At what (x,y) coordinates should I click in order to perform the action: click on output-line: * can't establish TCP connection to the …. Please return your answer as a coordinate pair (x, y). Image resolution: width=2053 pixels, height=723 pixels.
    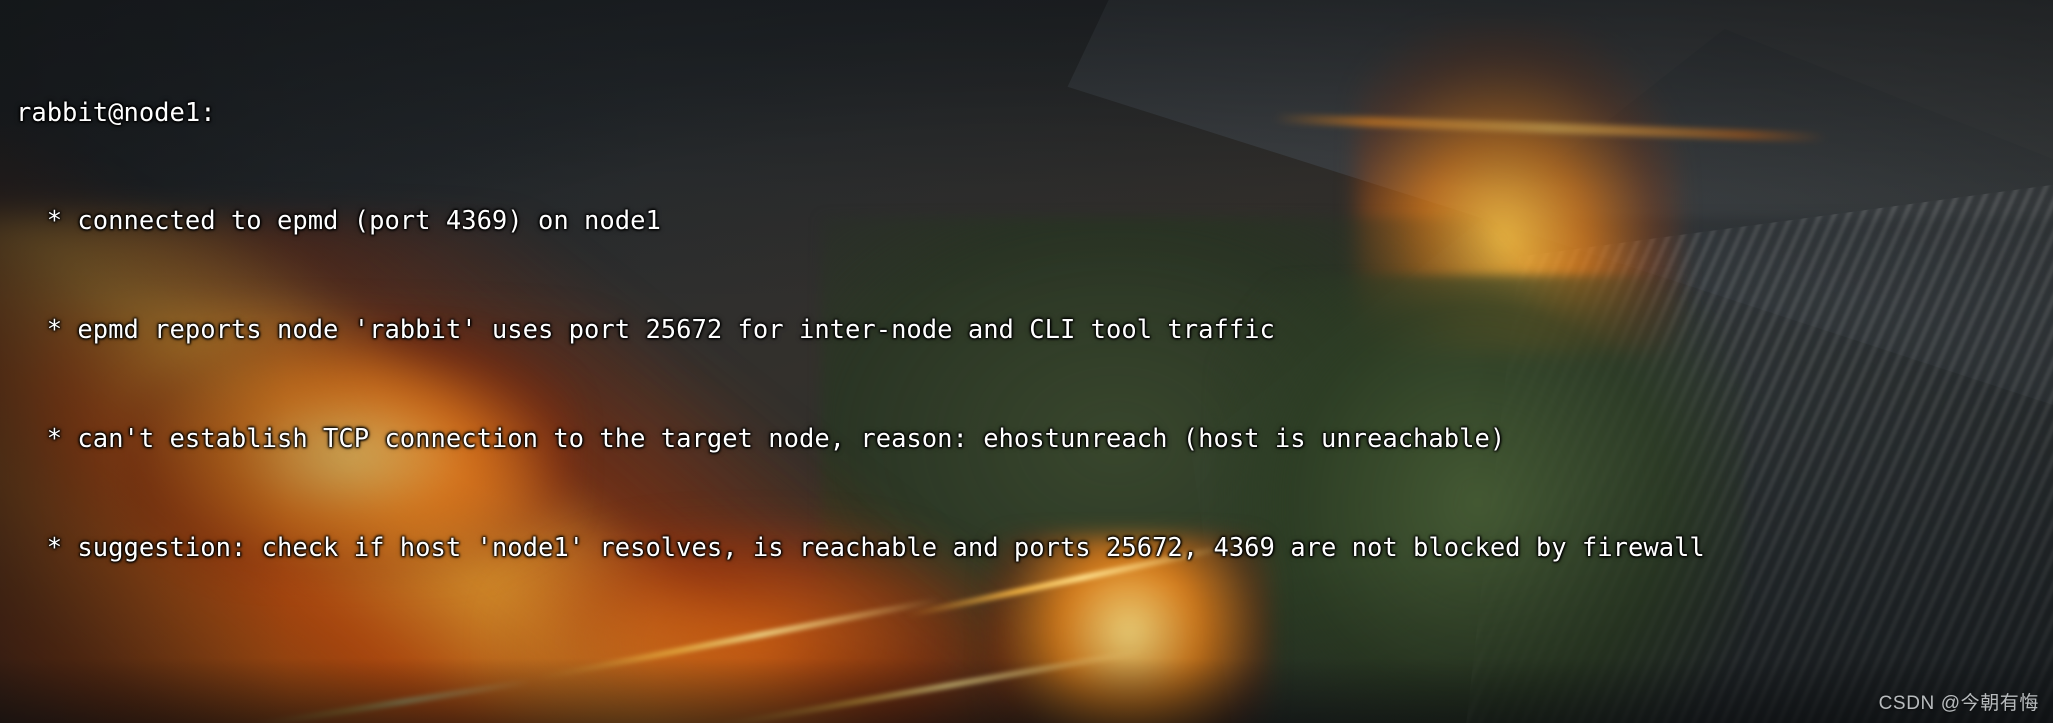
    Looking at the image, I should click on (761, 439).